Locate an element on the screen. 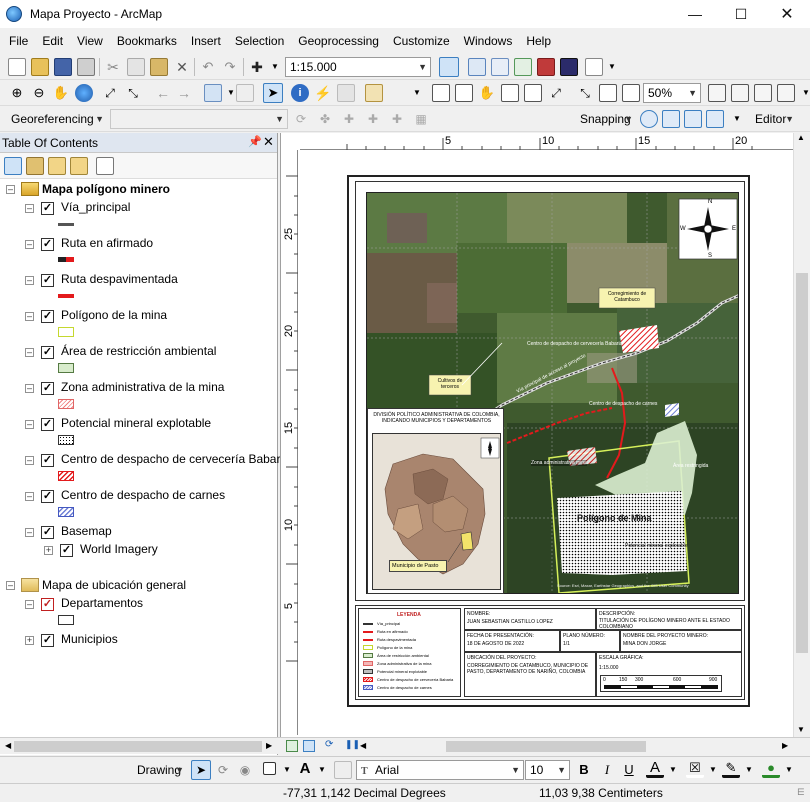  zoom-whole-page-icon is located at coordinates (510, 93).